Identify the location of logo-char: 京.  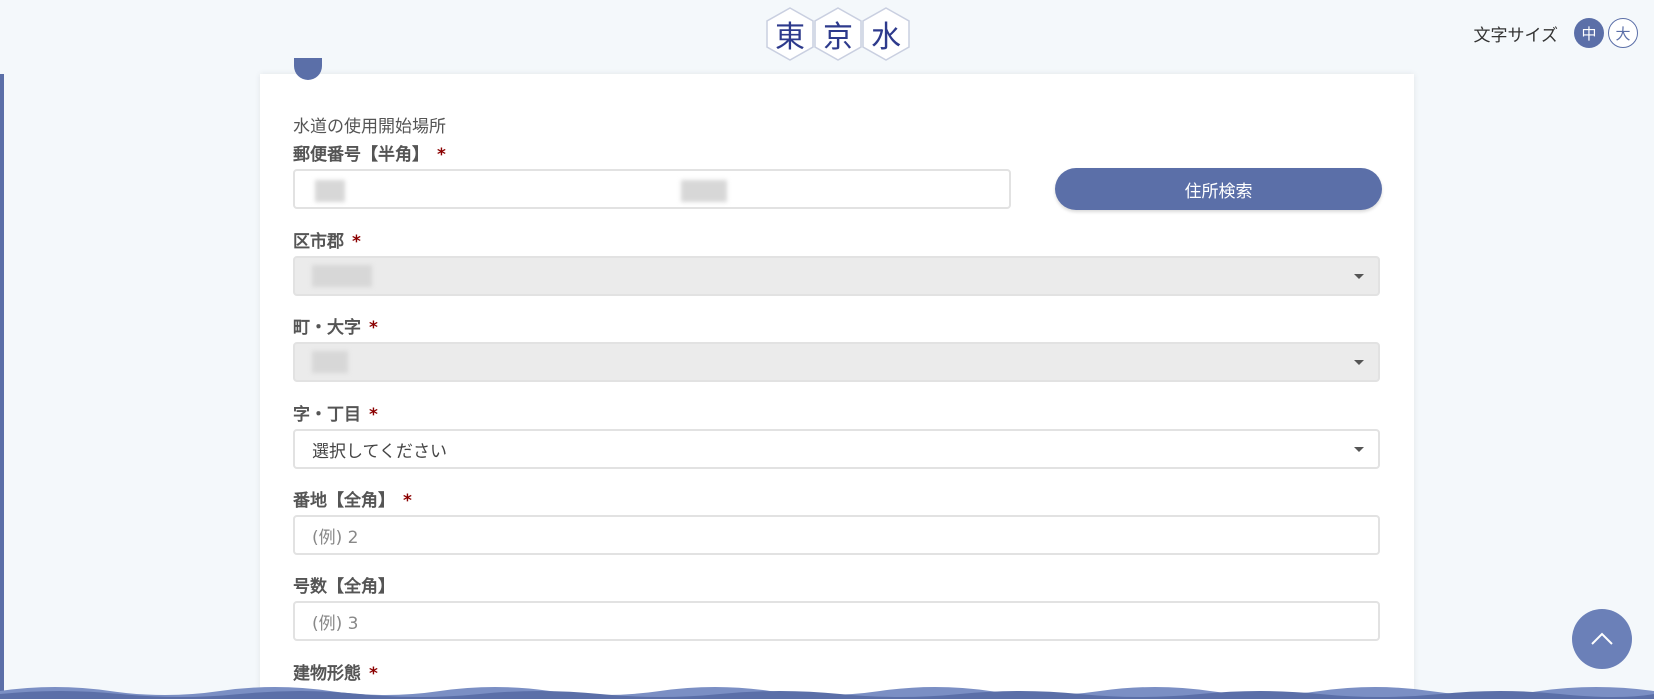
(838, 37).